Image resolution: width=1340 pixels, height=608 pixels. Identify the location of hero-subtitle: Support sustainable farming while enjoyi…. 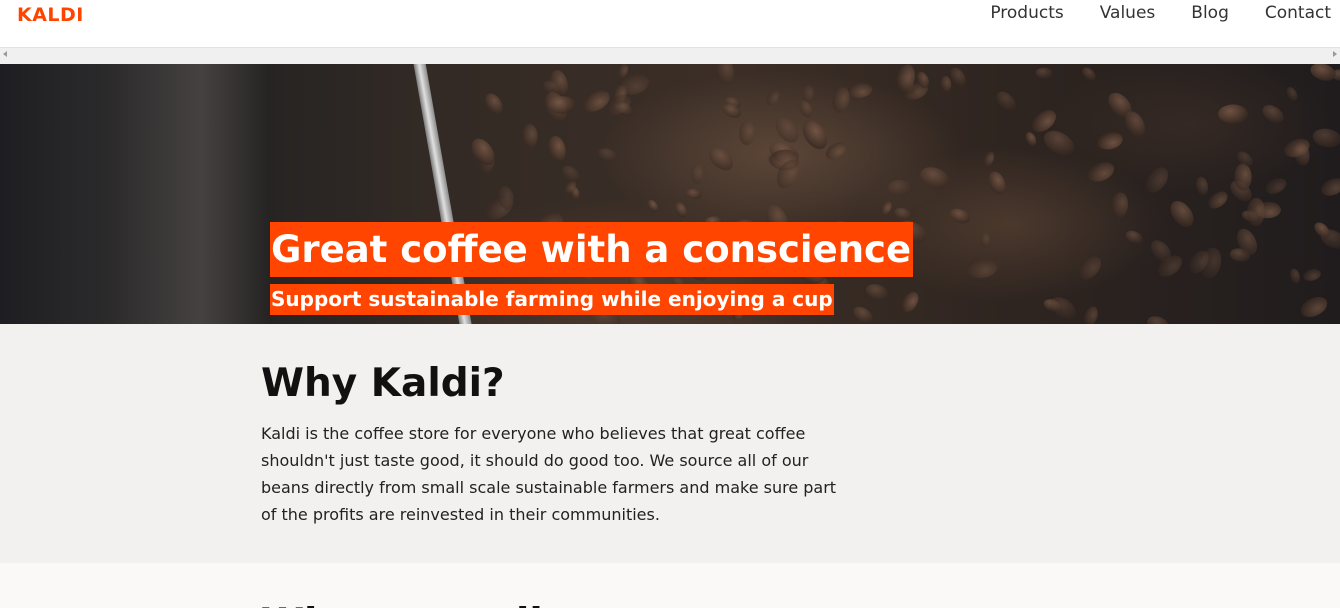
(552, 299).